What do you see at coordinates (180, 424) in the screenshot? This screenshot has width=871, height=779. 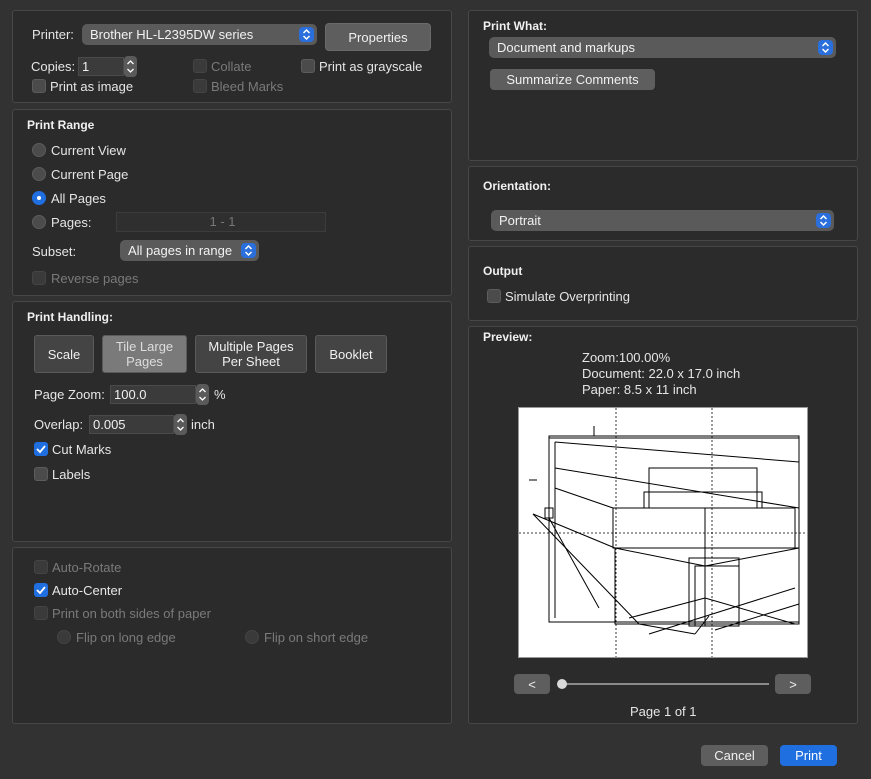 I see `overlap-stepper` at bounding box center [180, 424].